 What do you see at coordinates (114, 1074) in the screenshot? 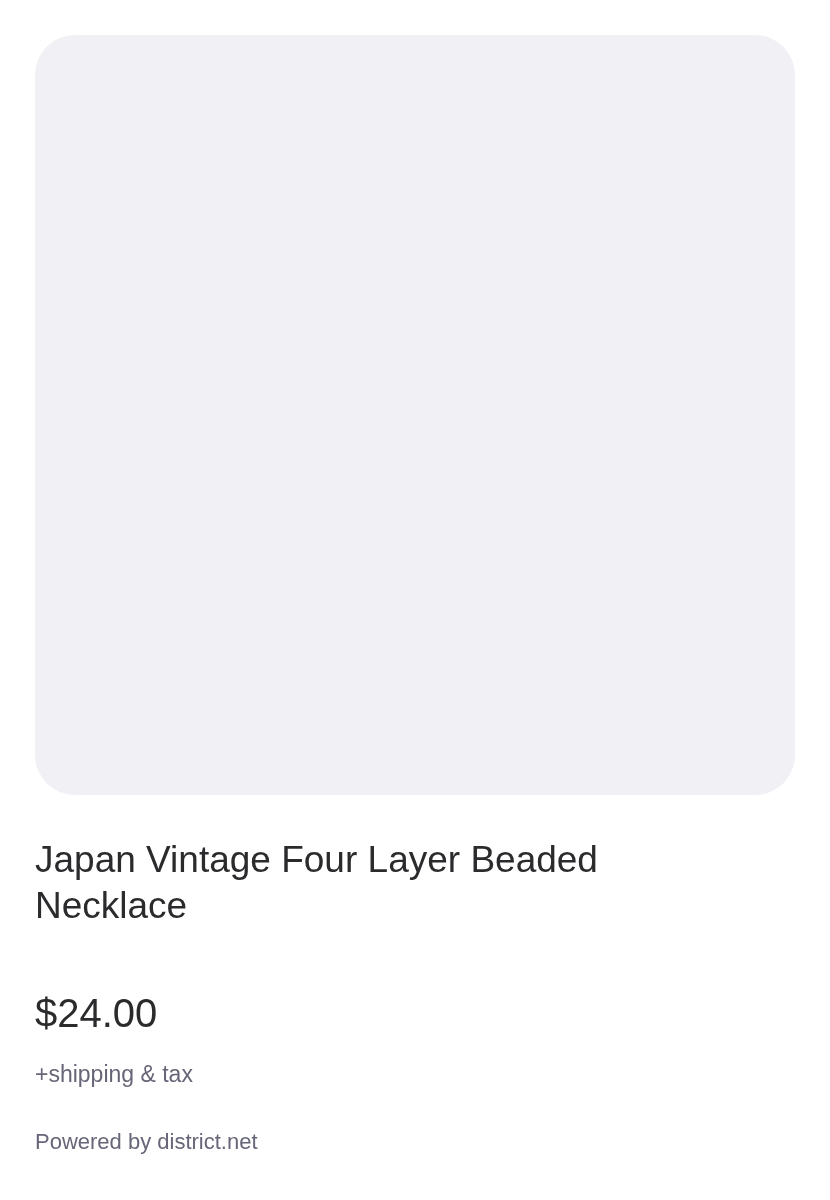
I see `price-note: +shipping & tax` at bounding box center [114, 1074].